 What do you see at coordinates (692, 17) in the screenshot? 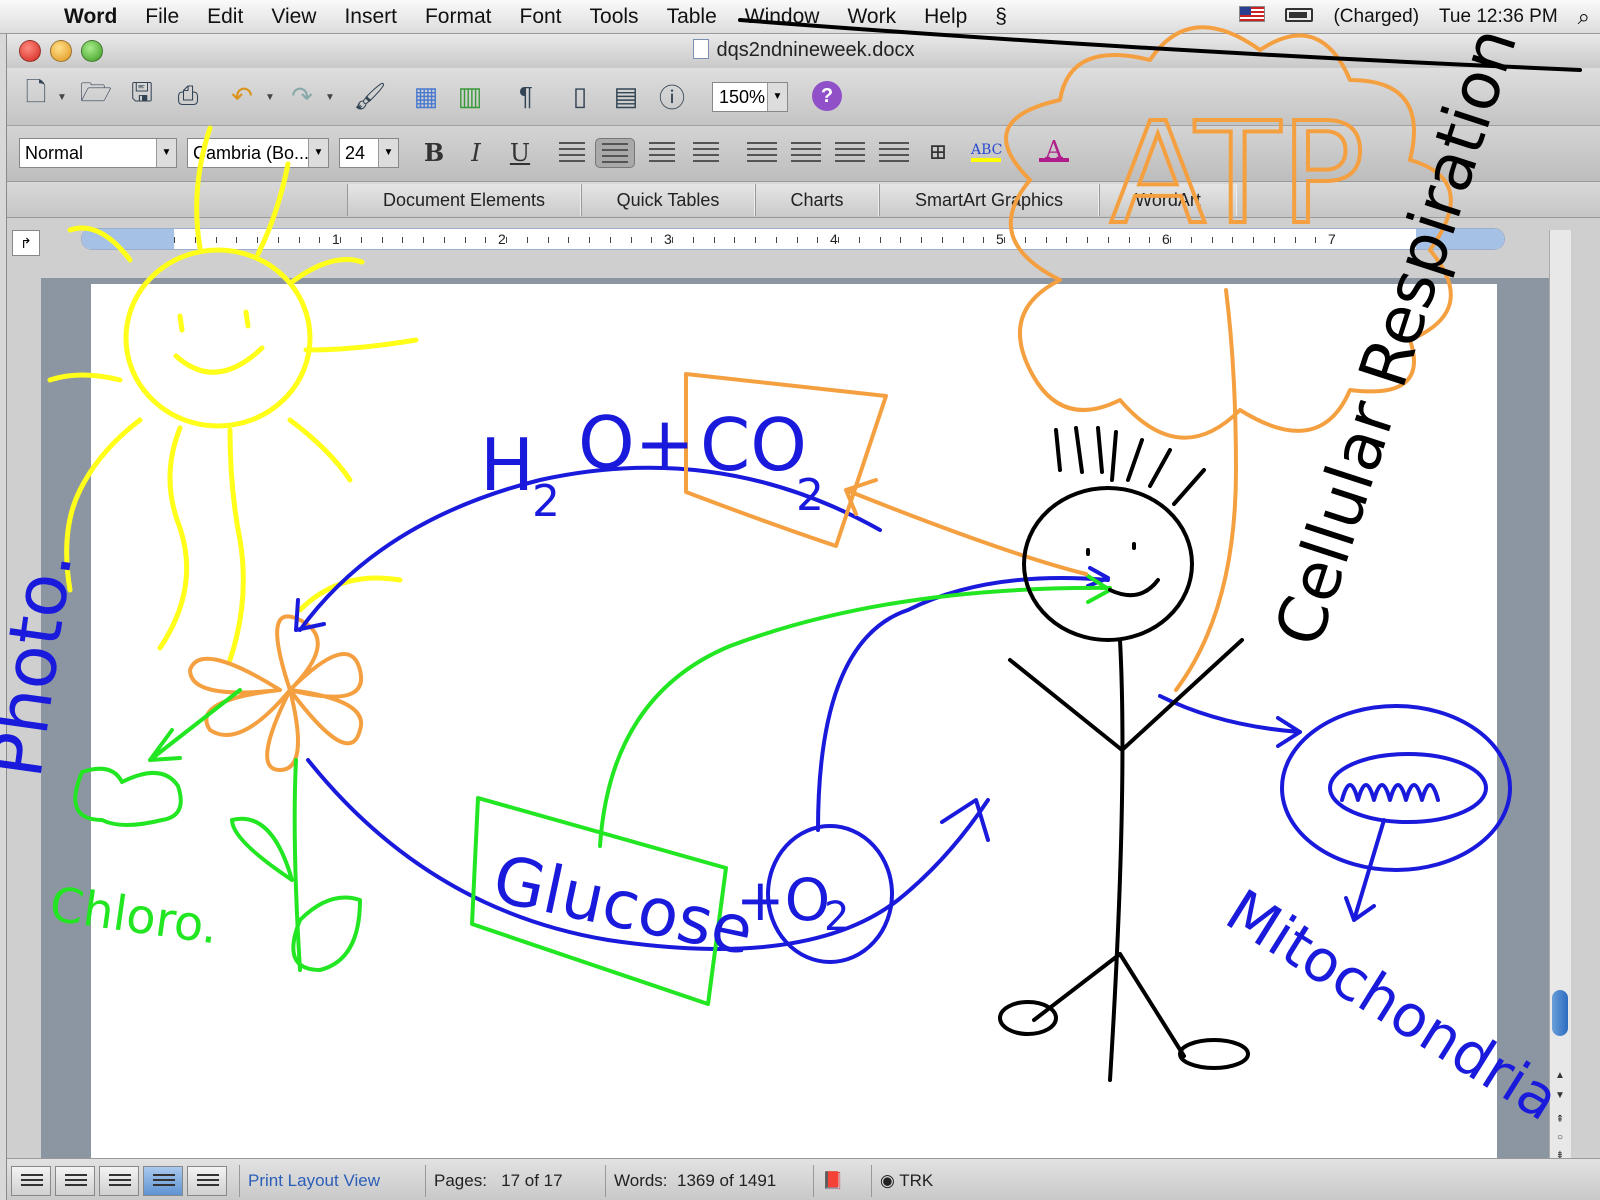
I see `menu-table: Table` at bounding box center [692, 17].